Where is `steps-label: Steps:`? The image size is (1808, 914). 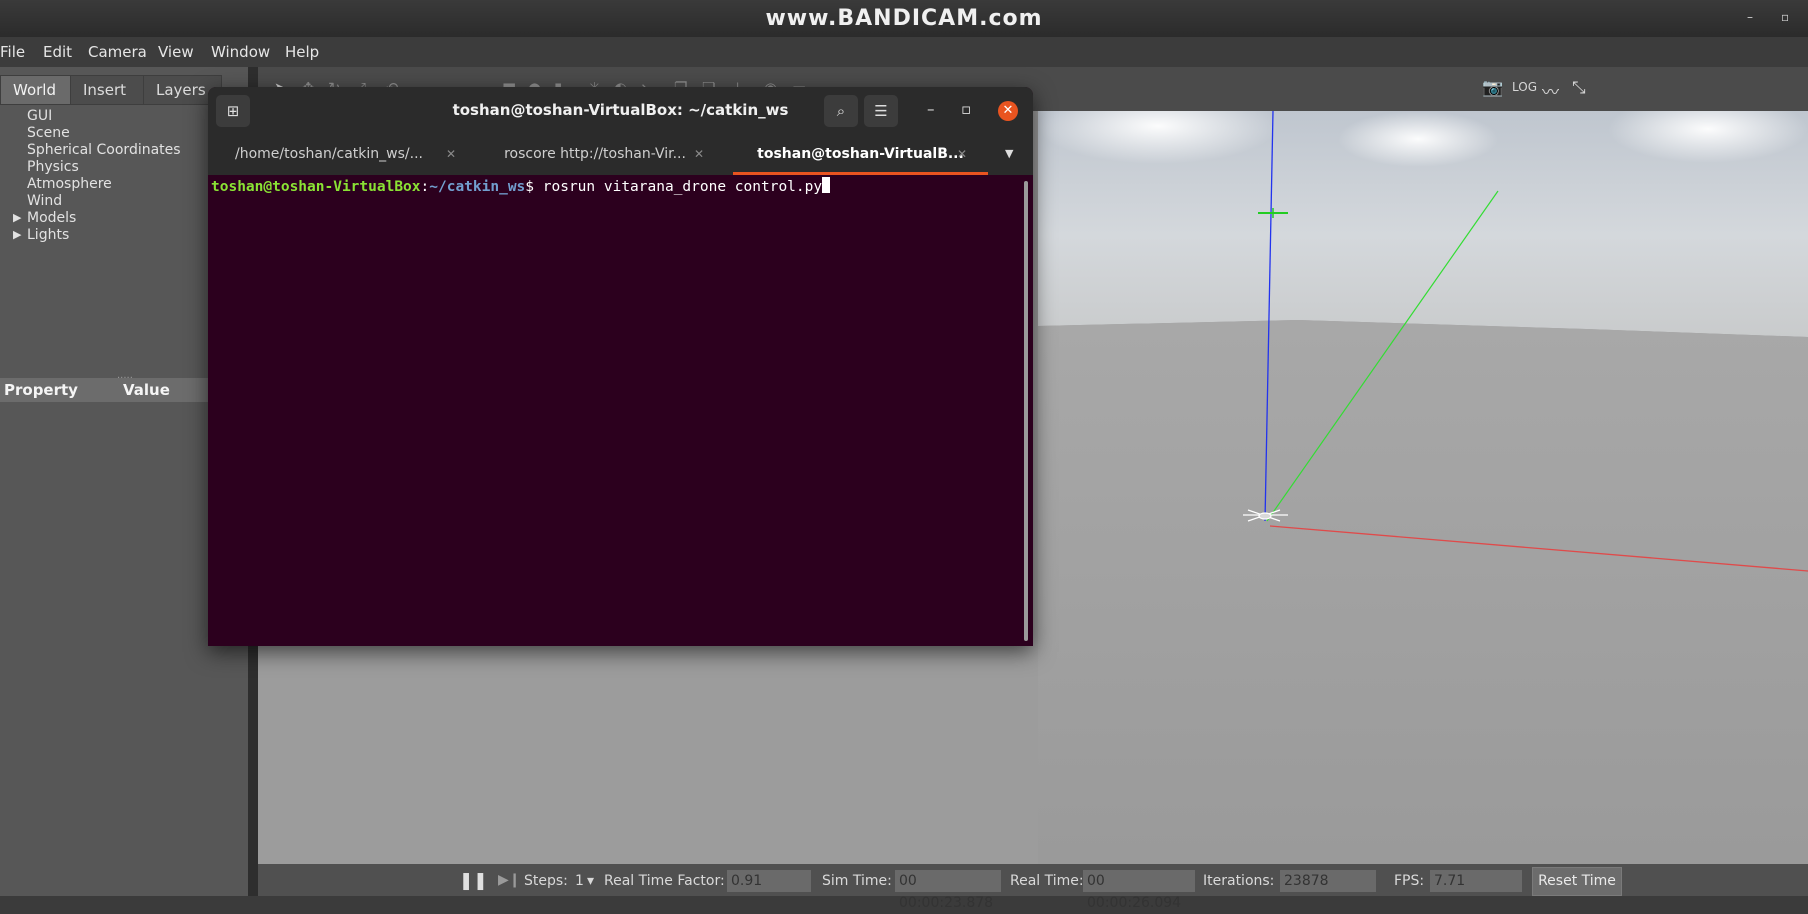
steps-label: Steps: is located at coordinates (546, 881).